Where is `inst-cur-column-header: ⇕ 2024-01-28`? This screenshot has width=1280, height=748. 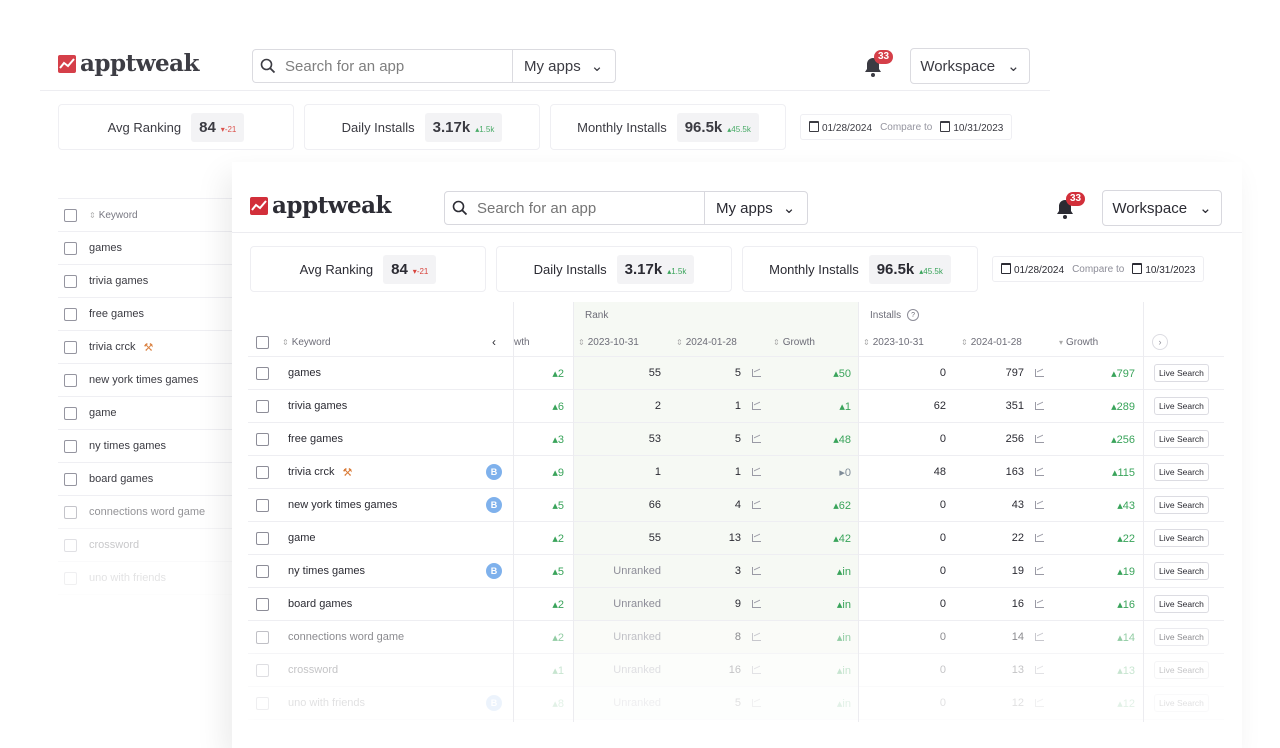 inst-cur-column-header: ⇕ 2024-01-28 is located at coordinates (991, 342).